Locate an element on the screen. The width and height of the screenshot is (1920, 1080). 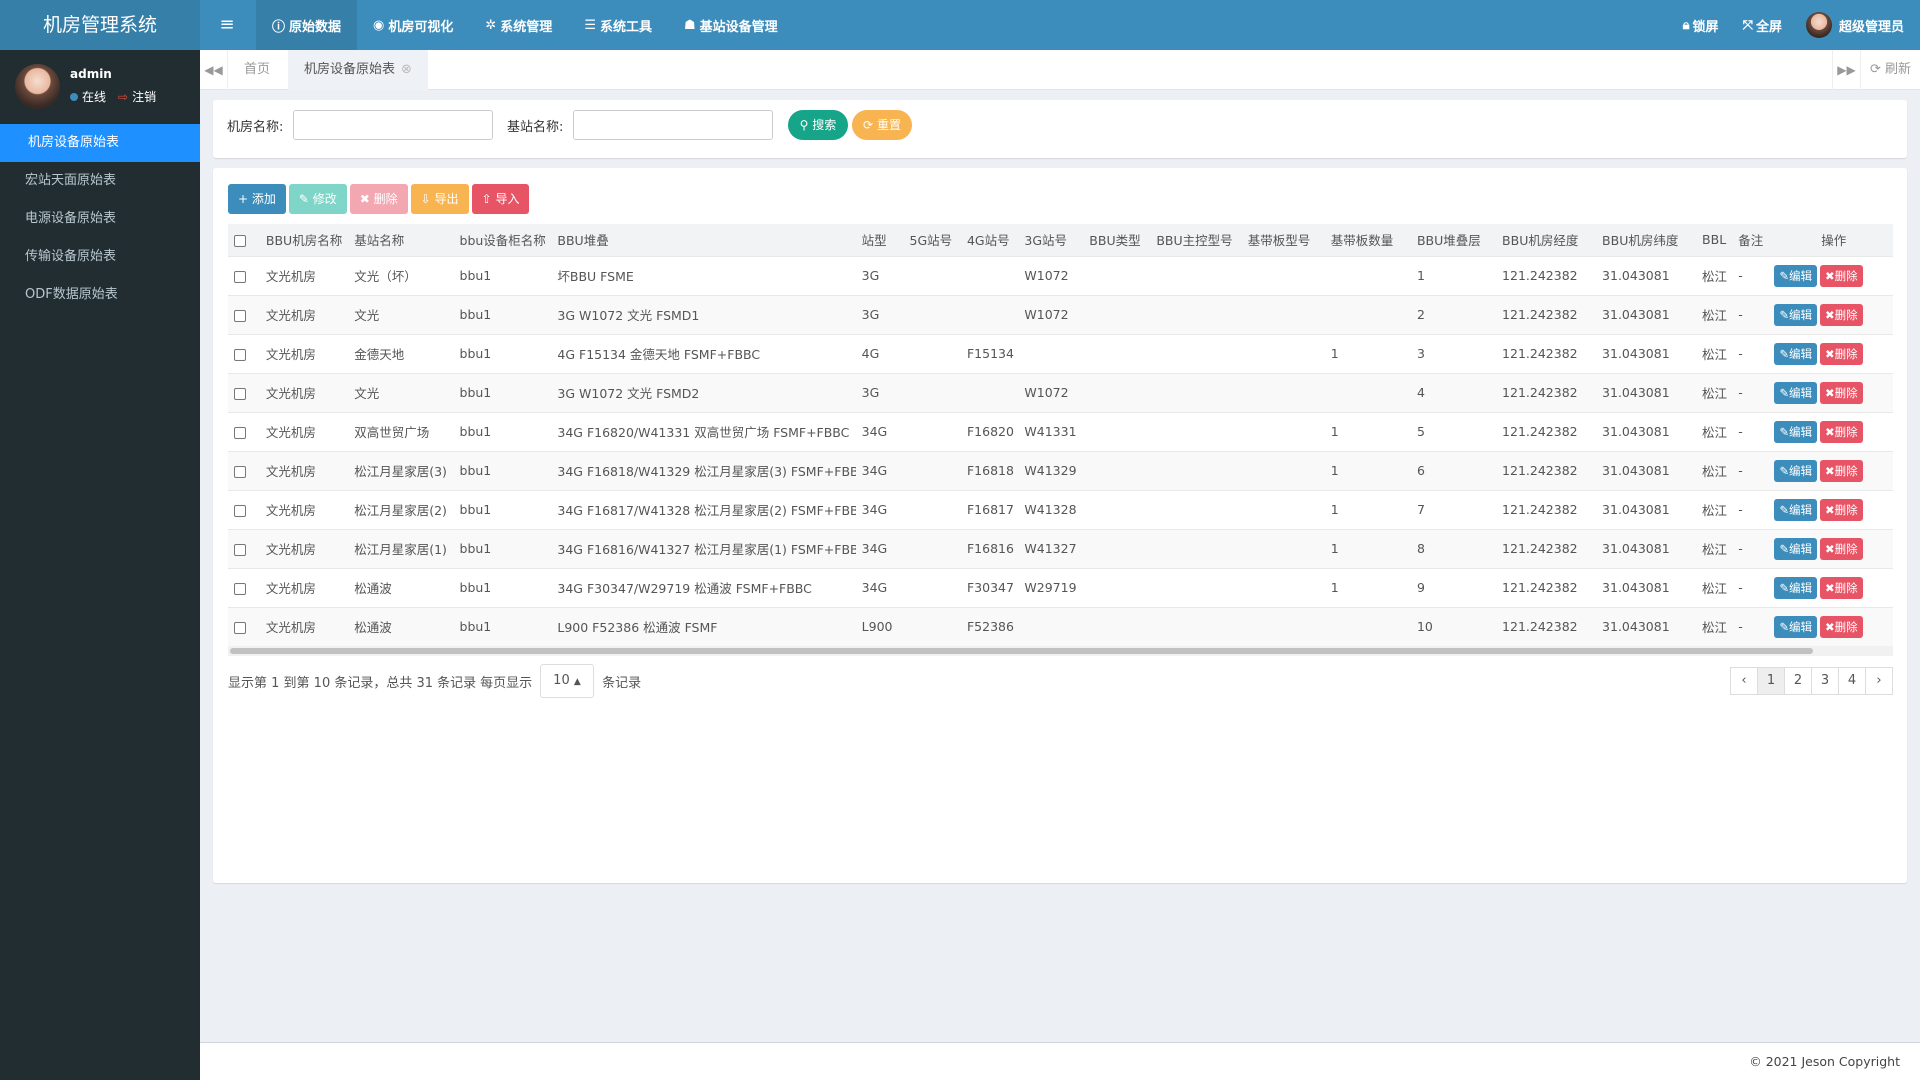
search-button: ⚲ 搜索 is located at coordinates (818, 125).